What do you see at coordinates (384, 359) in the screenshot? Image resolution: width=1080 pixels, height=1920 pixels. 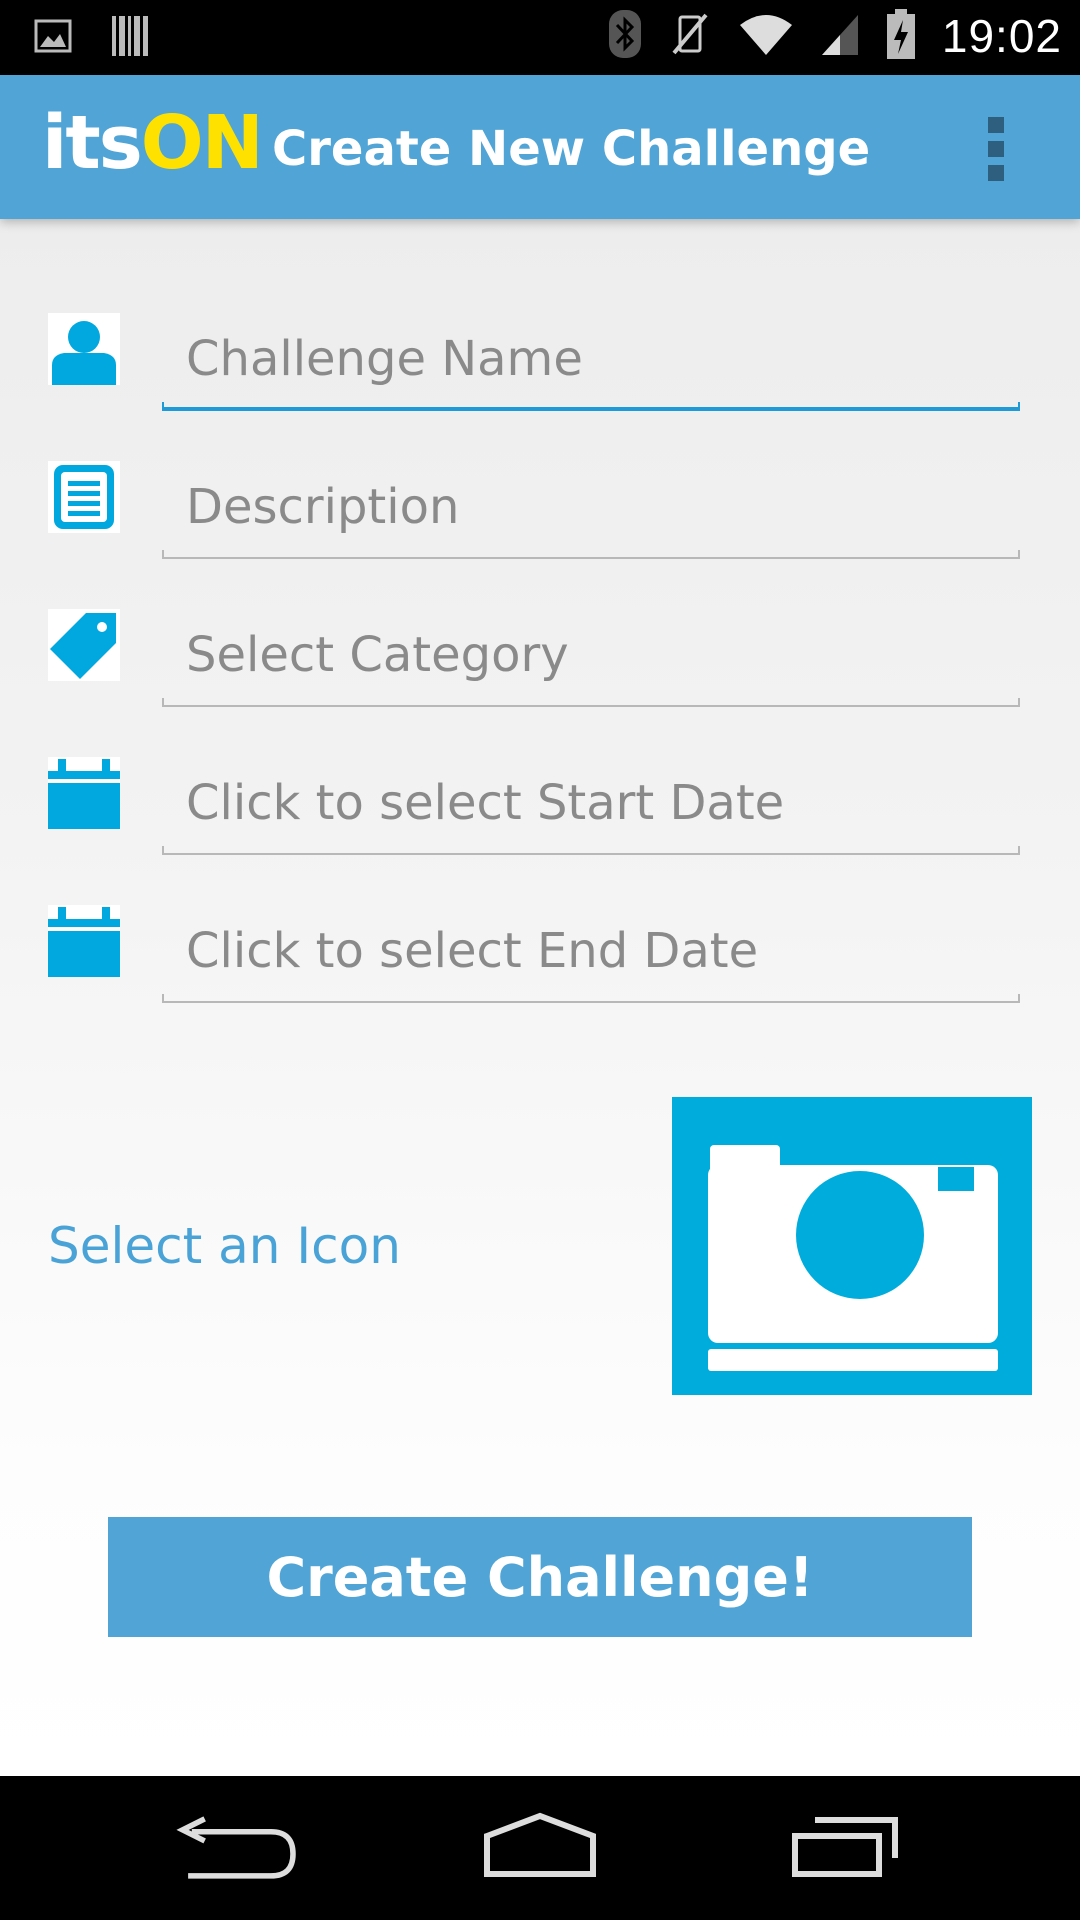 I see `challenge-name-input: Challenge Name` at bounding box center [384, 359].